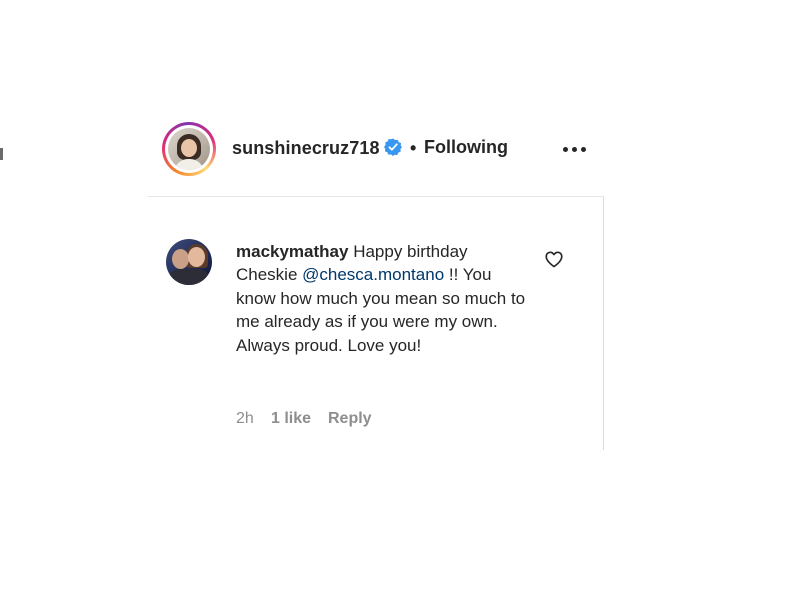 Image resolution: width=790 pixels, height=600 pixels. What do you see at coordinates (306, 148) in the screenshot?
I see `profile-username: sunshinecruz718` at bounding box center [306, 148].